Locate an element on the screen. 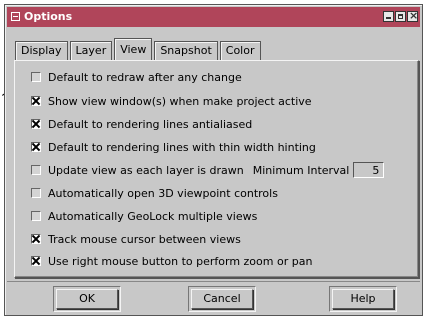 The image size is (425, 318). tab-layer: Layer is located at coordinates (91, 50).